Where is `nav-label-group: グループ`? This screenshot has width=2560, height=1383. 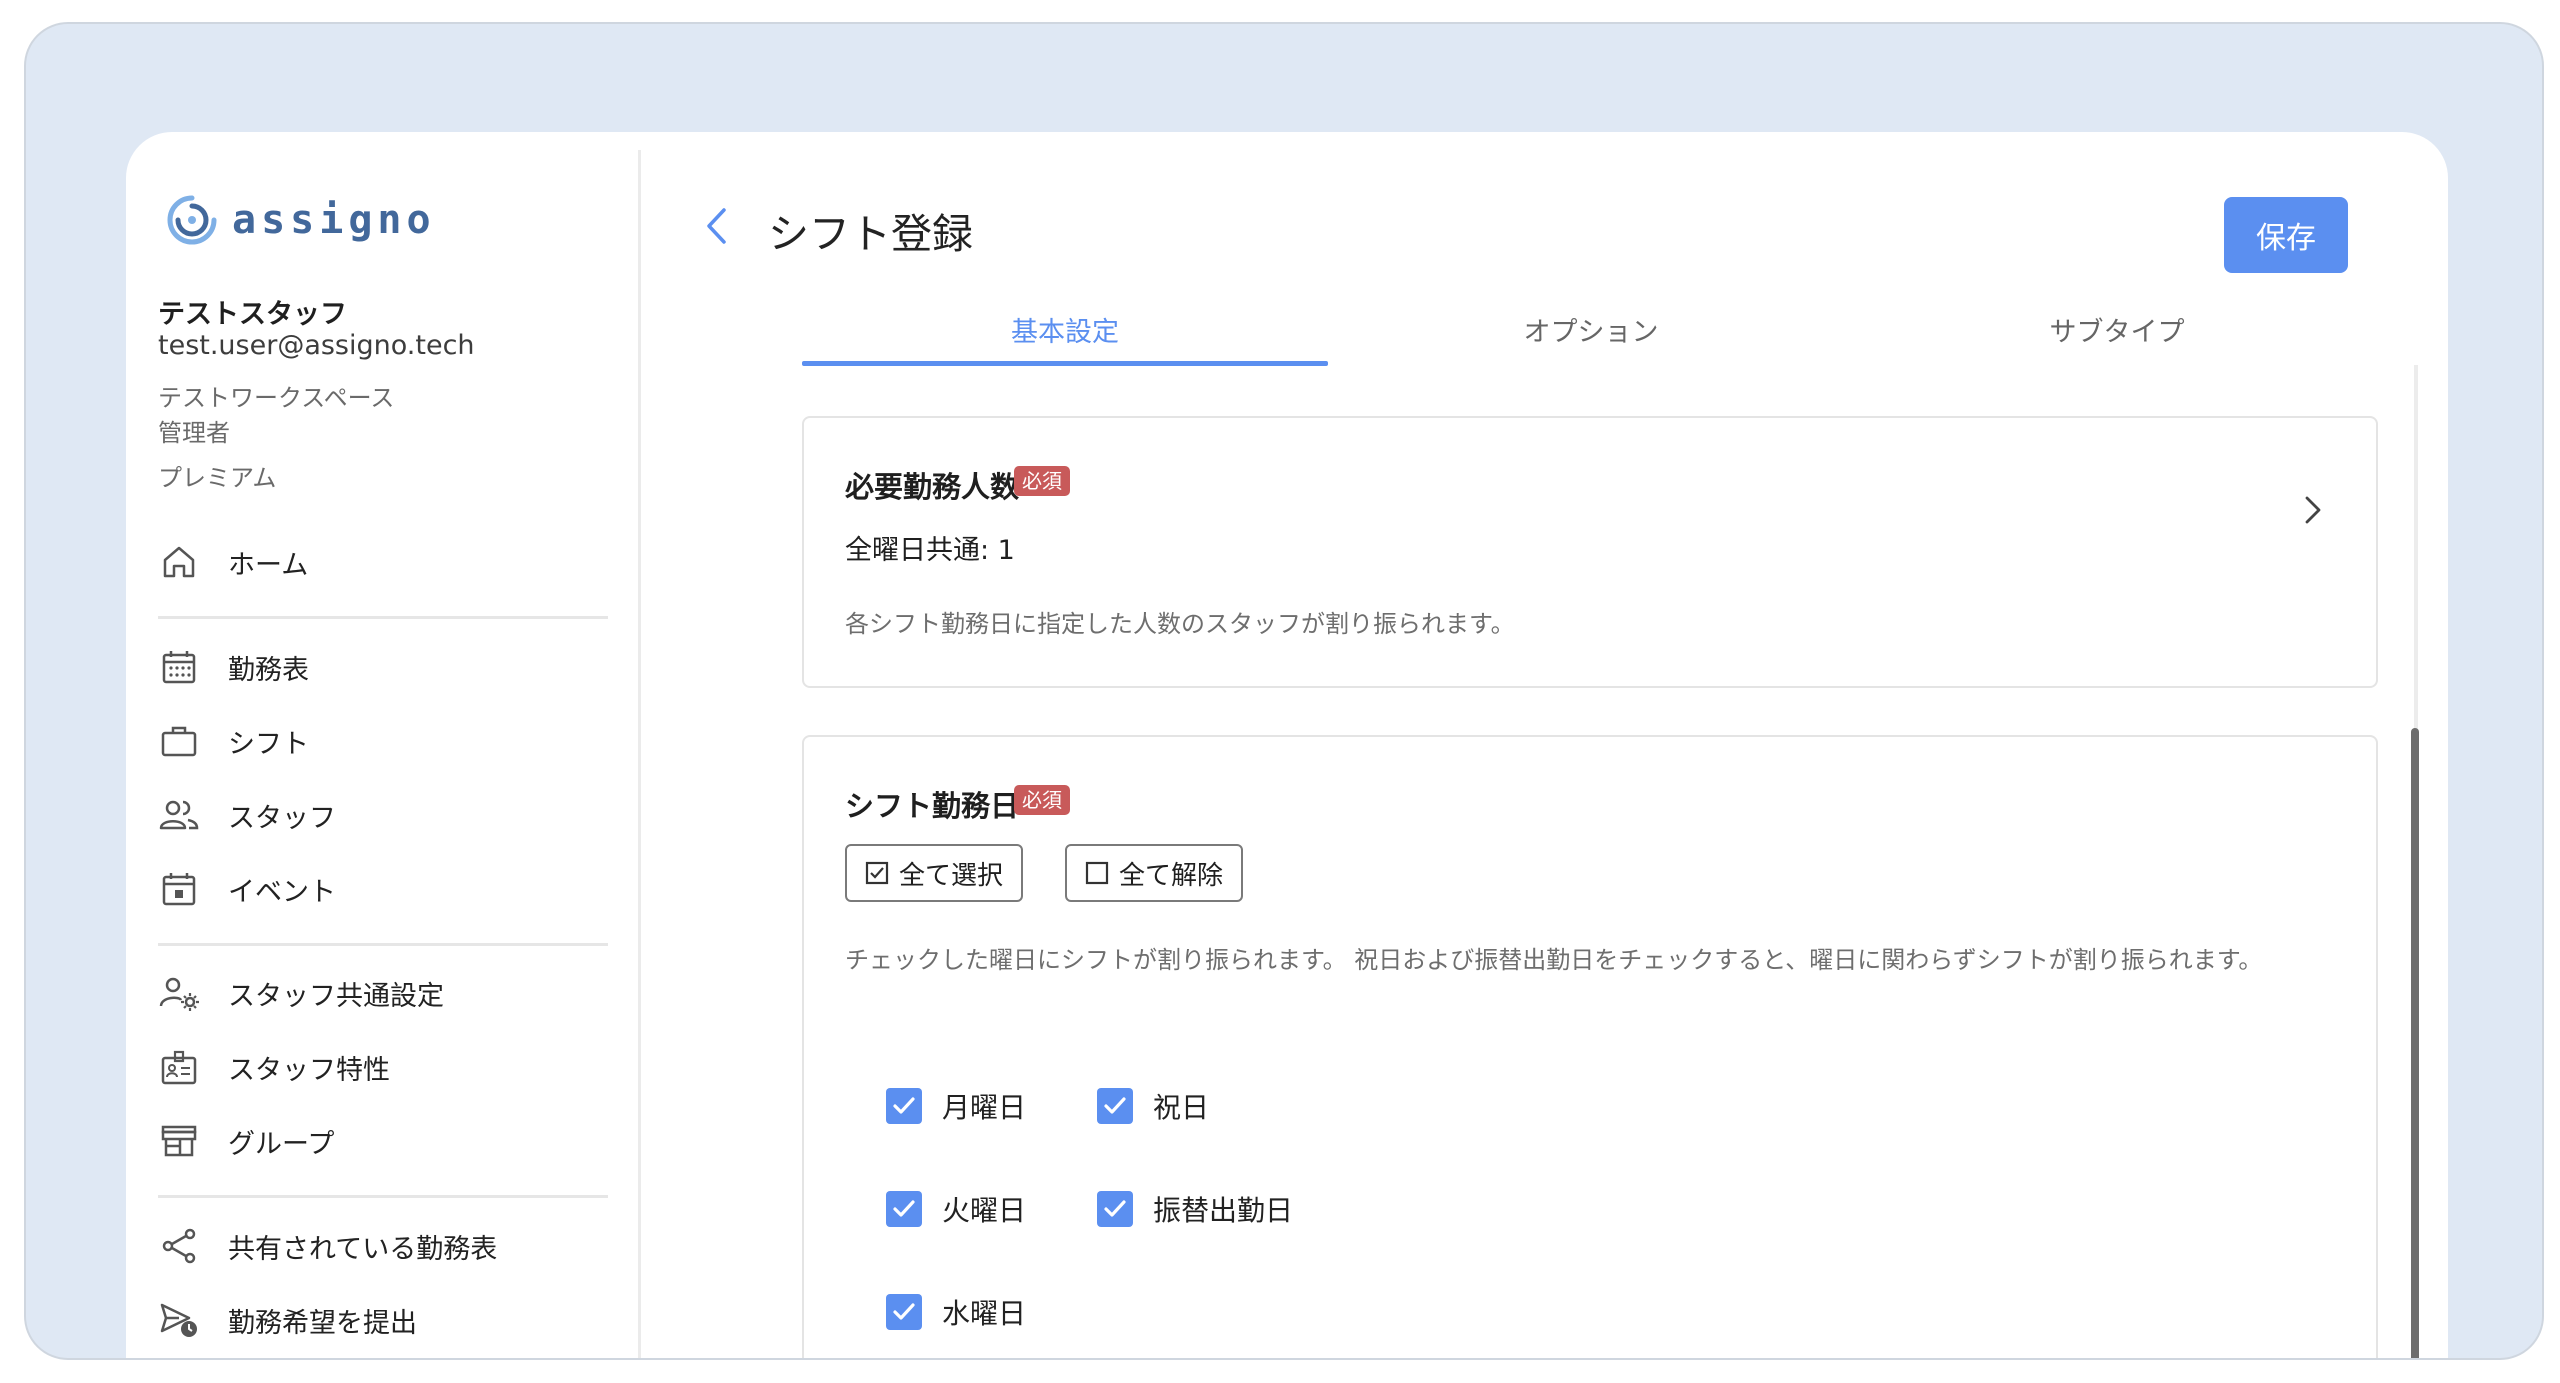
nav-label-group: グループ is located at coordinates (281, 1144).